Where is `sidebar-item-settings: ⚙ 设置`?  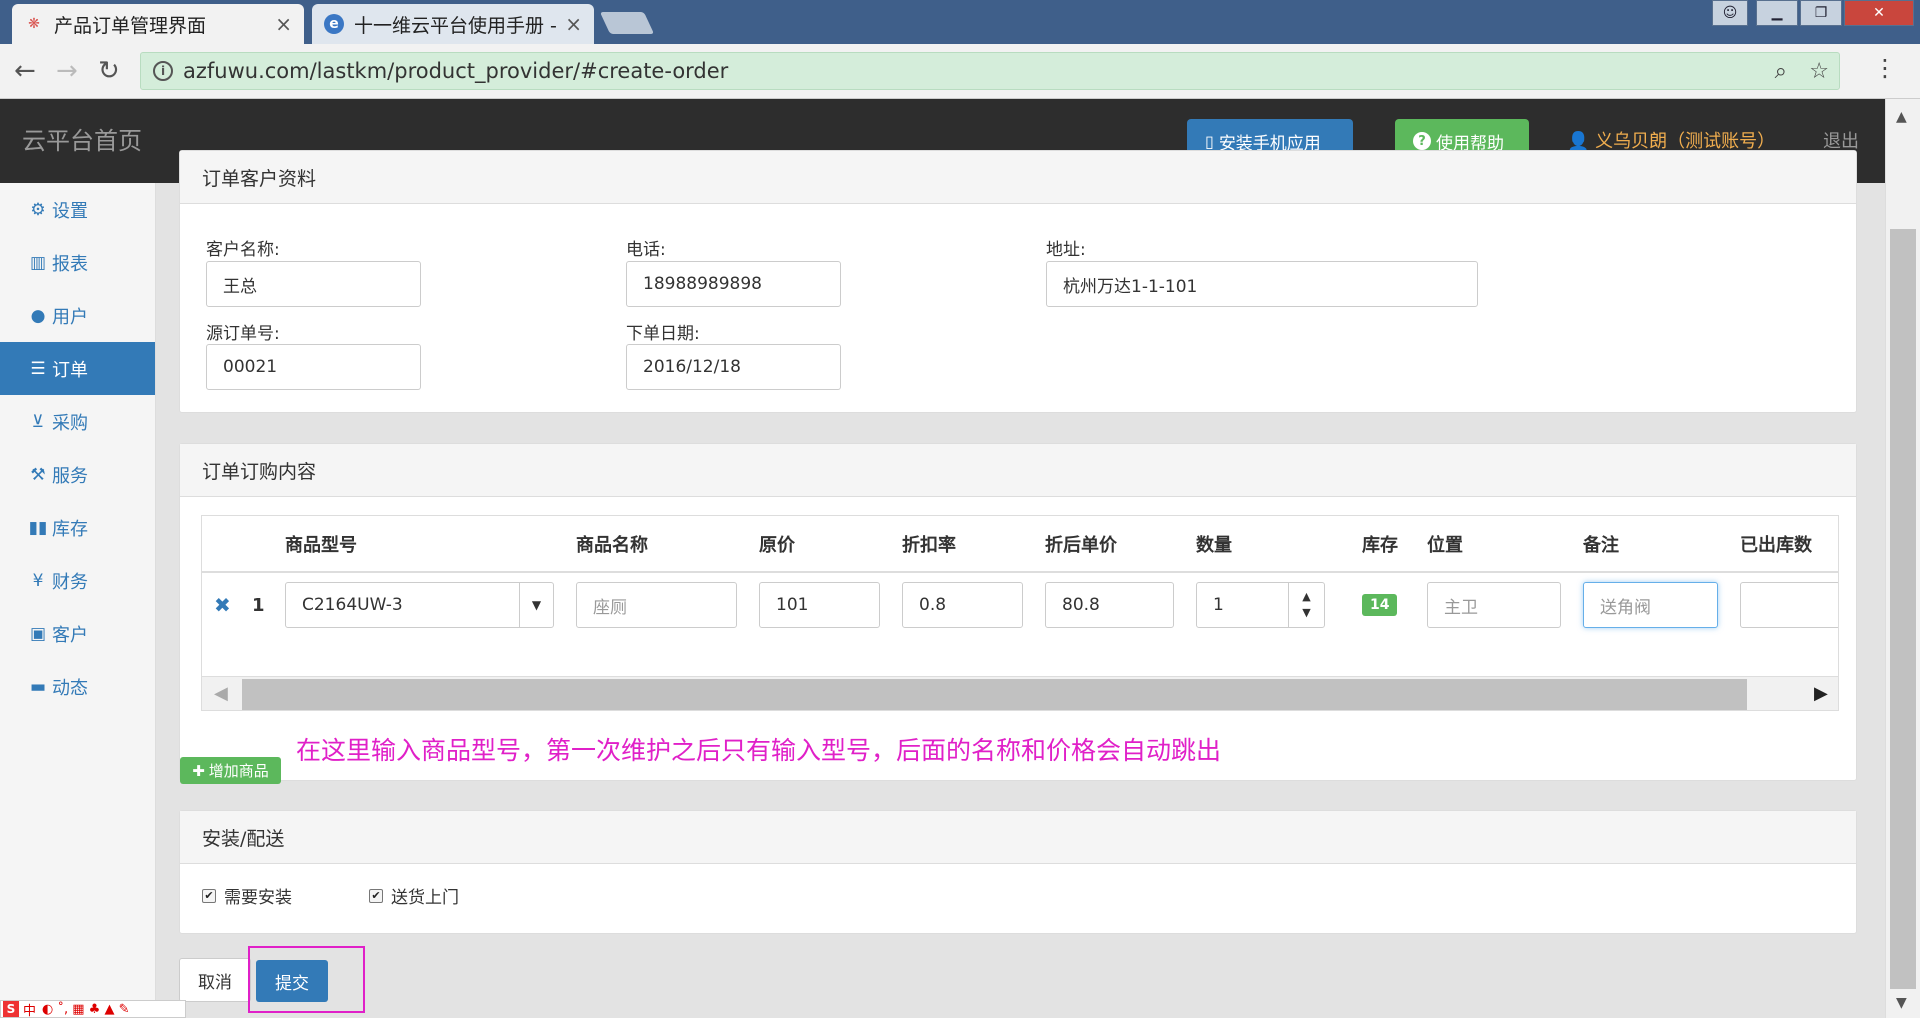 sidebar-item-settings: ⚙ 设置 is located at coordinates (77, 209).